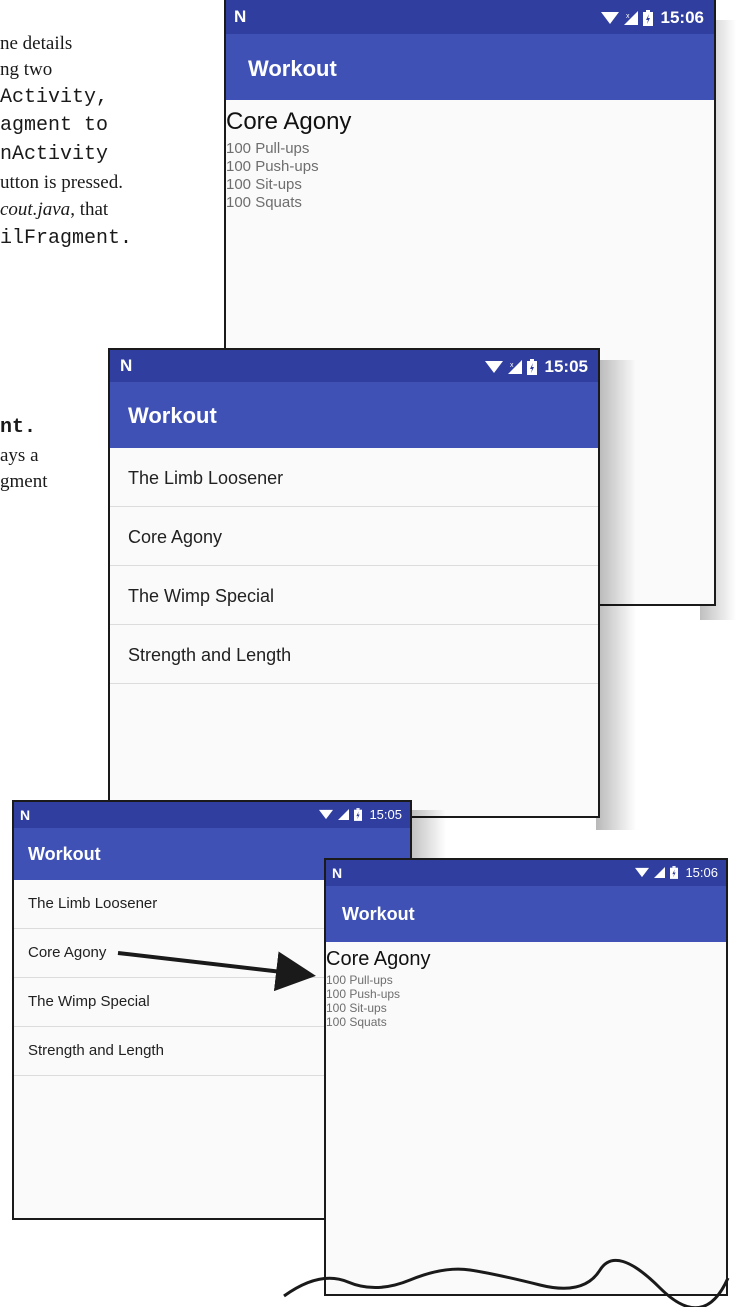  Describe the element at coordinates (354, 477) in the screenshot. I see `list-item: The Limb Loosener` at that location.